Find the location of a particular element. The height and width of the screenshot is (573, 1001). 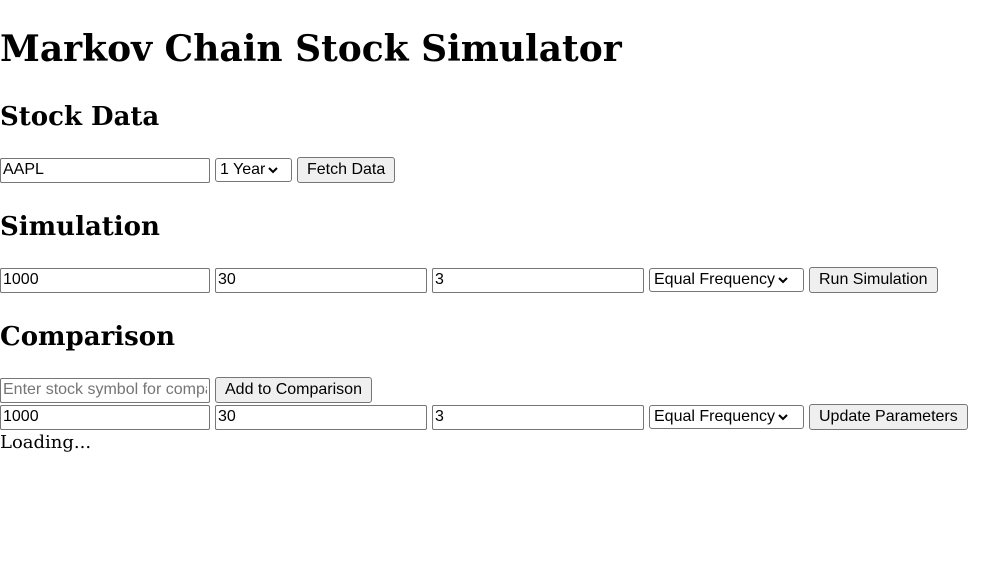

binning-method-value: Equal Frequency is located at coordinates (714, 279).